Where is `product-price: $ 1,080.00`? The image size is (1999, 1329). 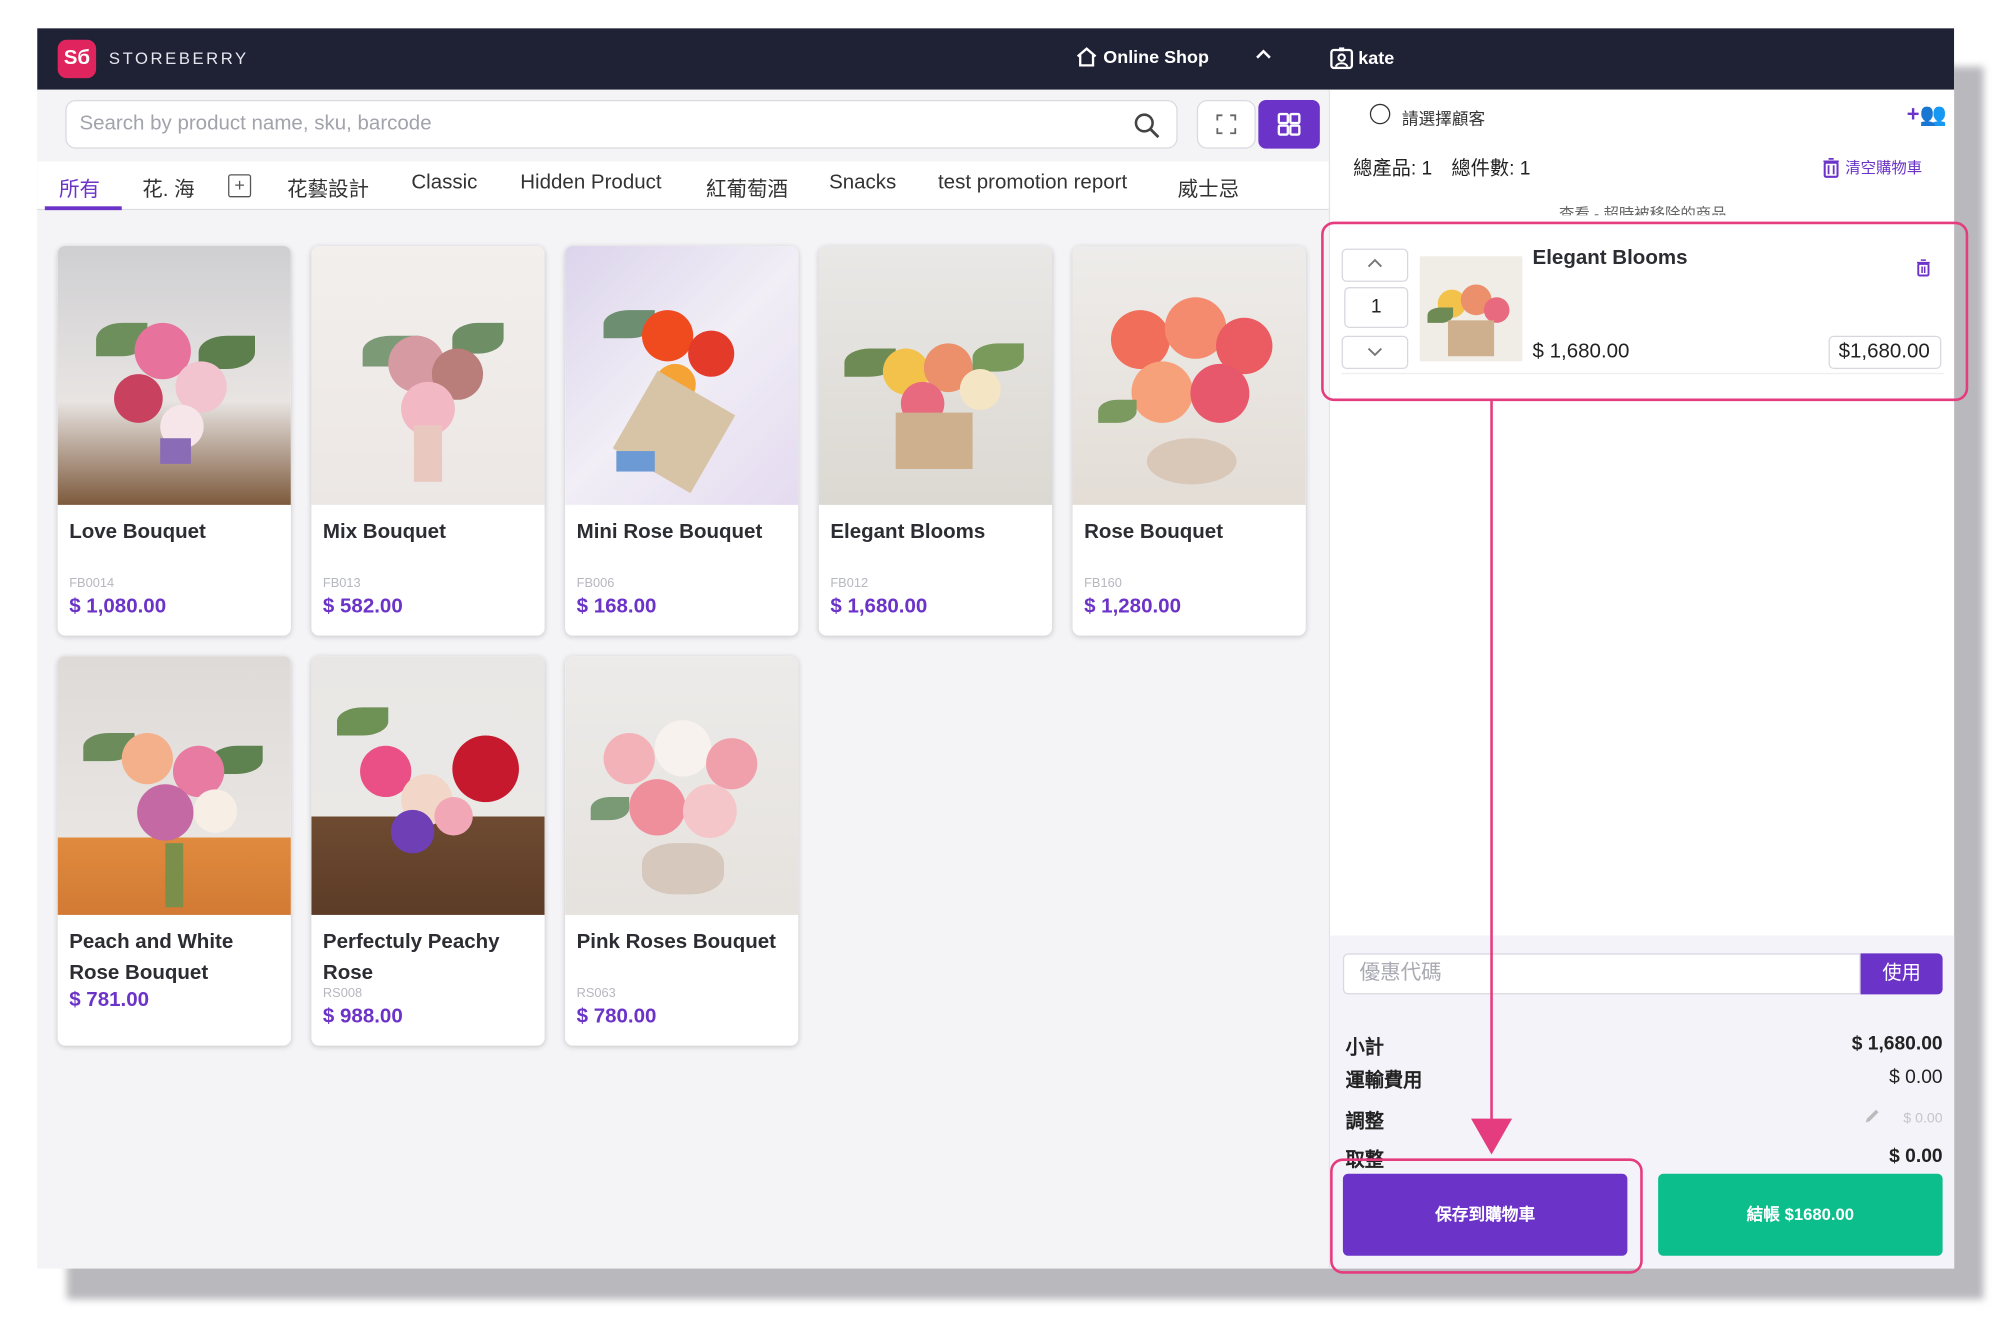
product-price: $ 1,080.00 is located at coordinates (118, 606).